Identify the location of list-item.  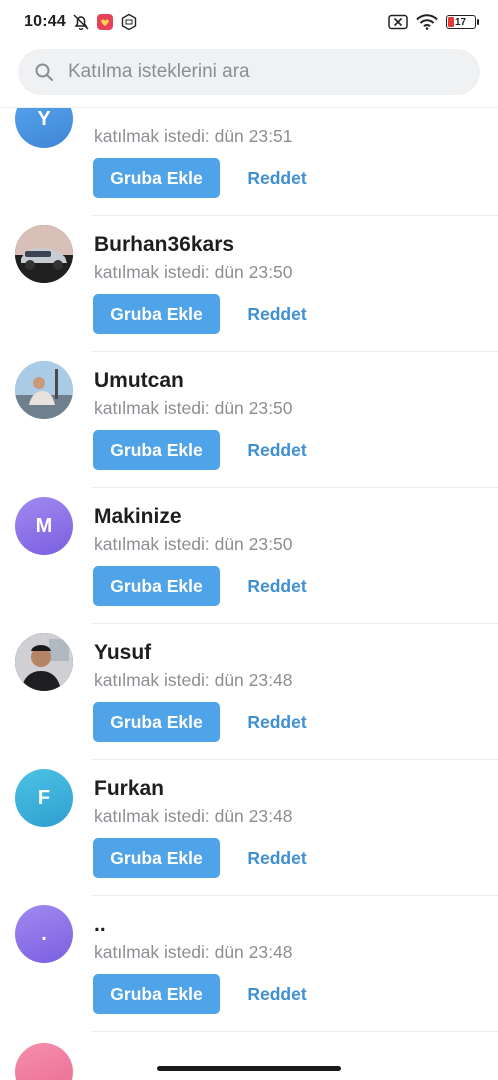
(249, 1055).